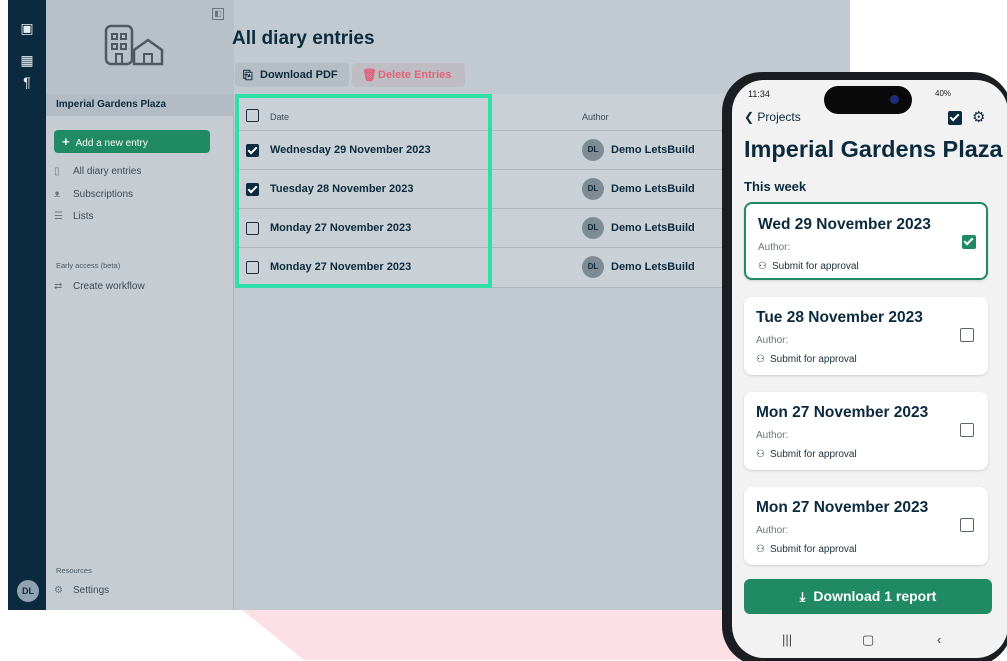 The image size is (1007, 661). I want to click on back-label: Projects, so click(779, 117).